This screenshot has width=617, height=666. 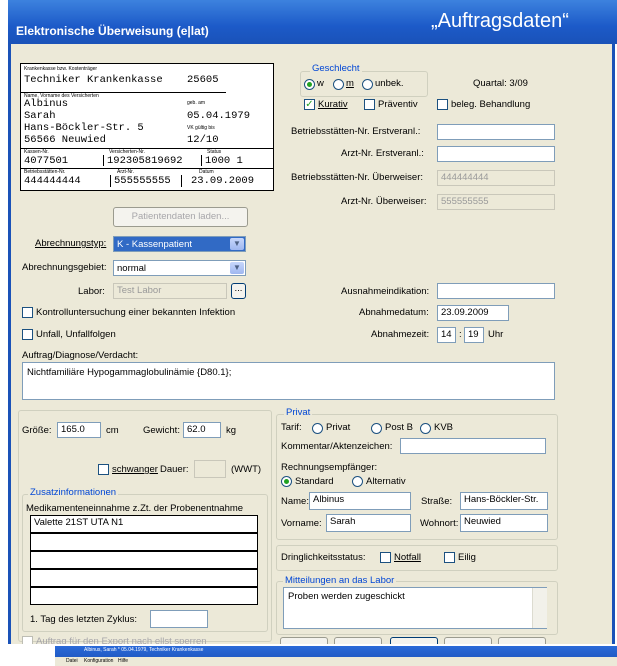 I want to click on abnahmedatum-input: 23.09.2009, so click(x=473, y=313).